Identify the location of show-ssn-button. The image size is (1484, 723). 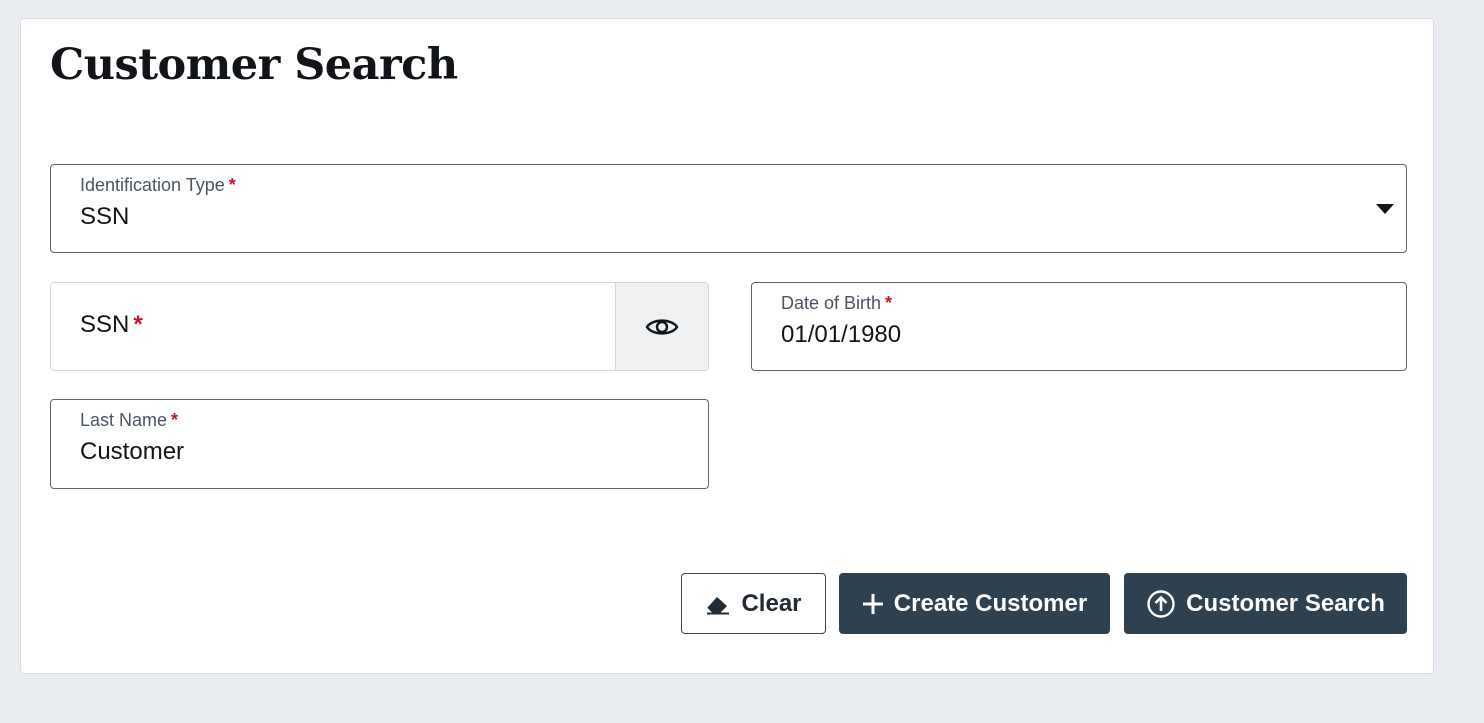
(661, 326).